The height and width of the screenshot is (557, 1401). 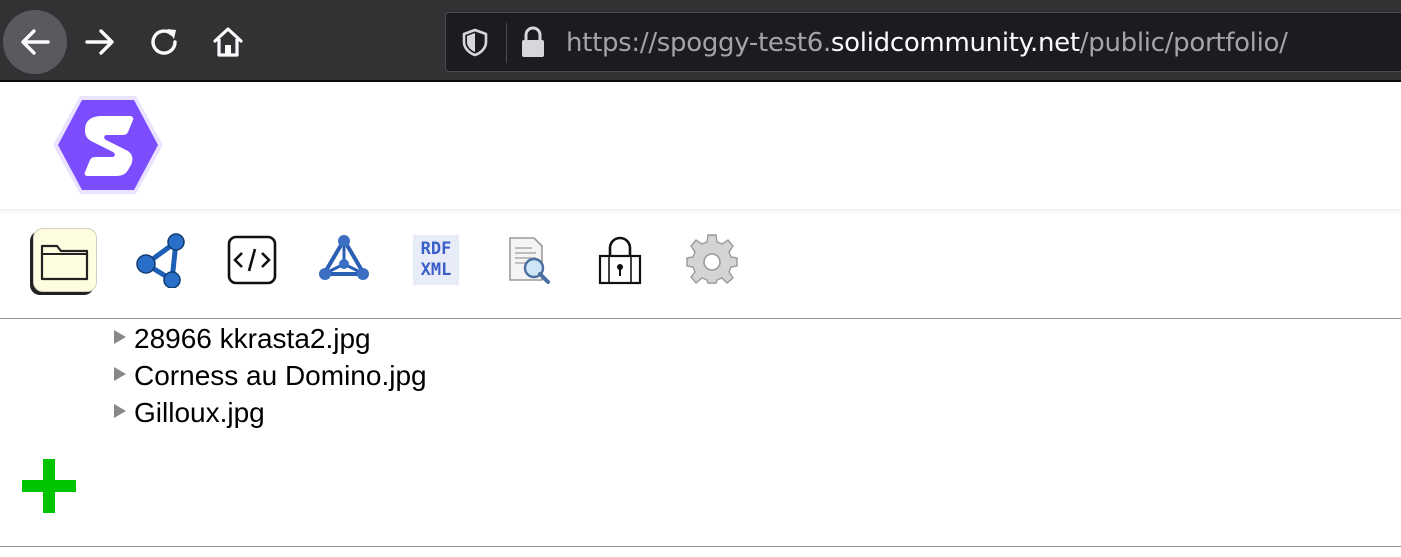 I want to click on tab-settings, so click(x=712, y=260).